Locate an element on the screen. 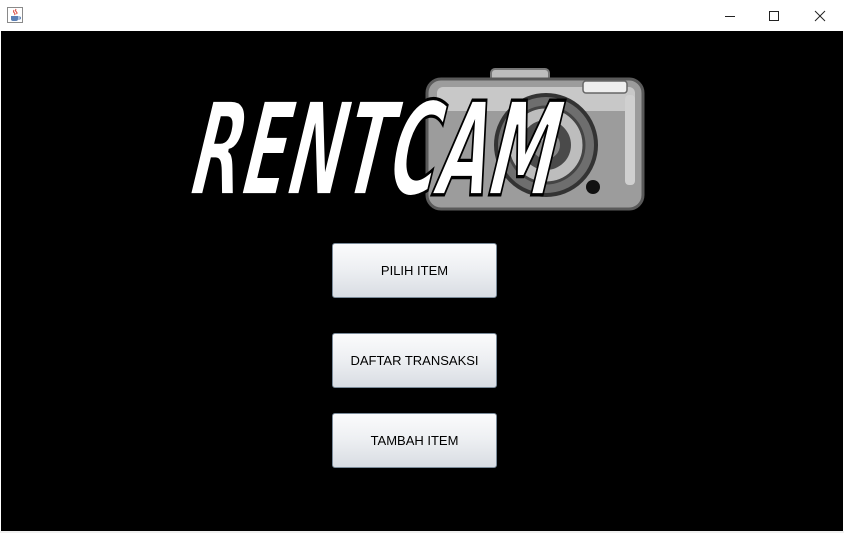  tambah-item-button: TAMBAH ITEM is located at coordinates (414, 440).